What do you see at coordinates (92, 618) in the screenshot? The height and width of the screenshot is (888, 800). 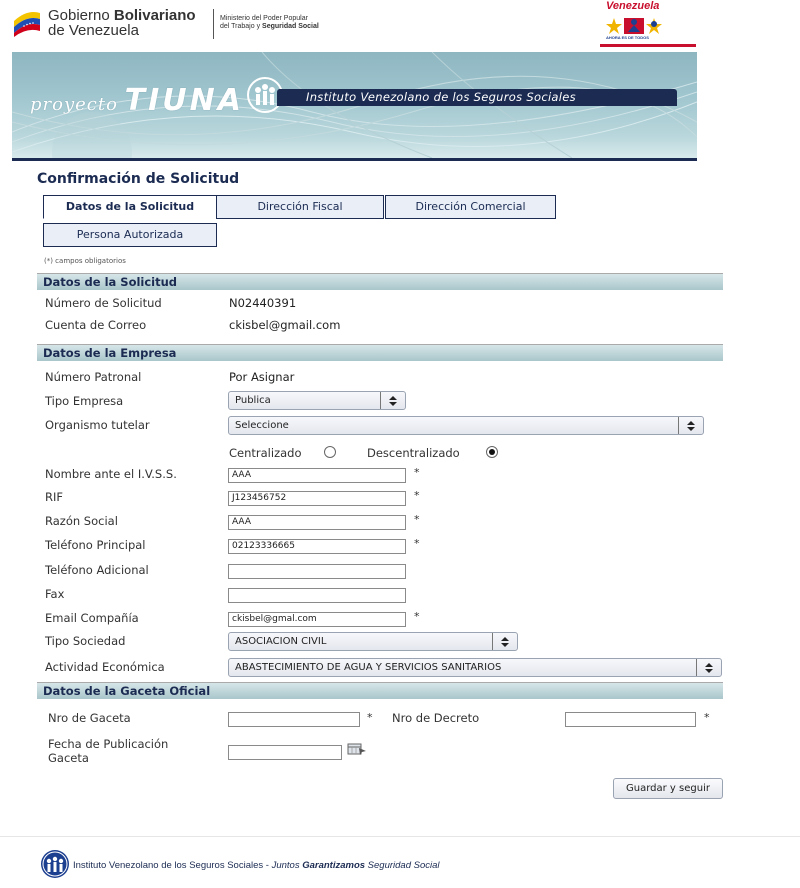 I see `email-compania-label: Email Compañía` at bounding box center [92, 618].